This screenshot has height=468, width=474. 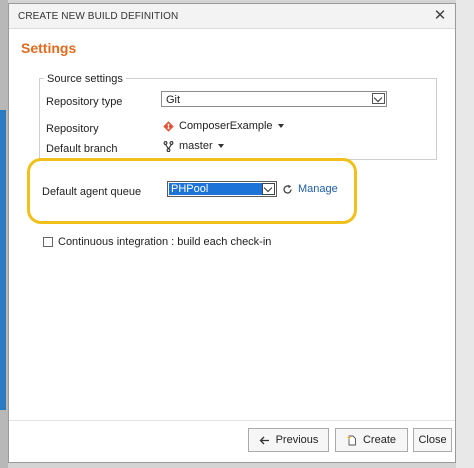 I want to click on create-button: Create, so click(x=371, y=440).